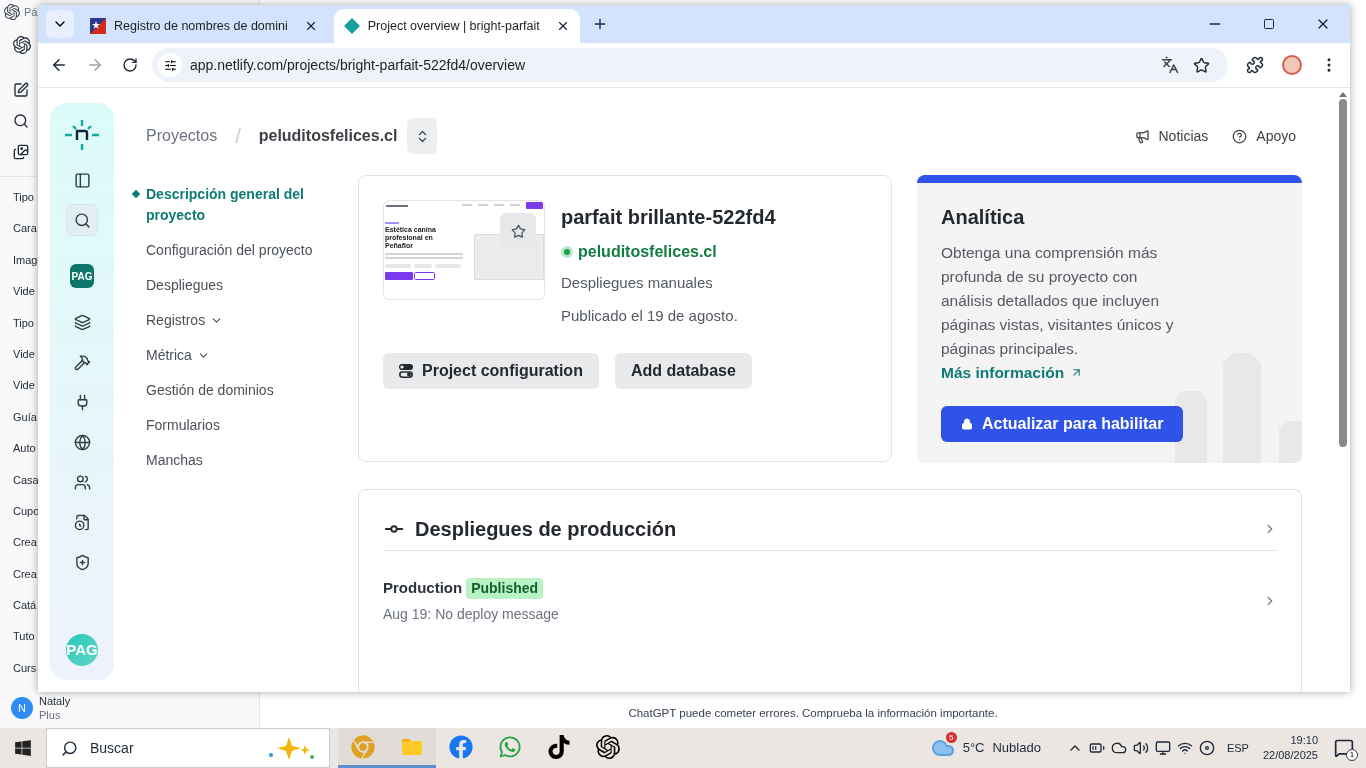 The image size is (1366, 768). I want to click on published-date-text: Publicado el 19 de agosto., so click(650, 315).